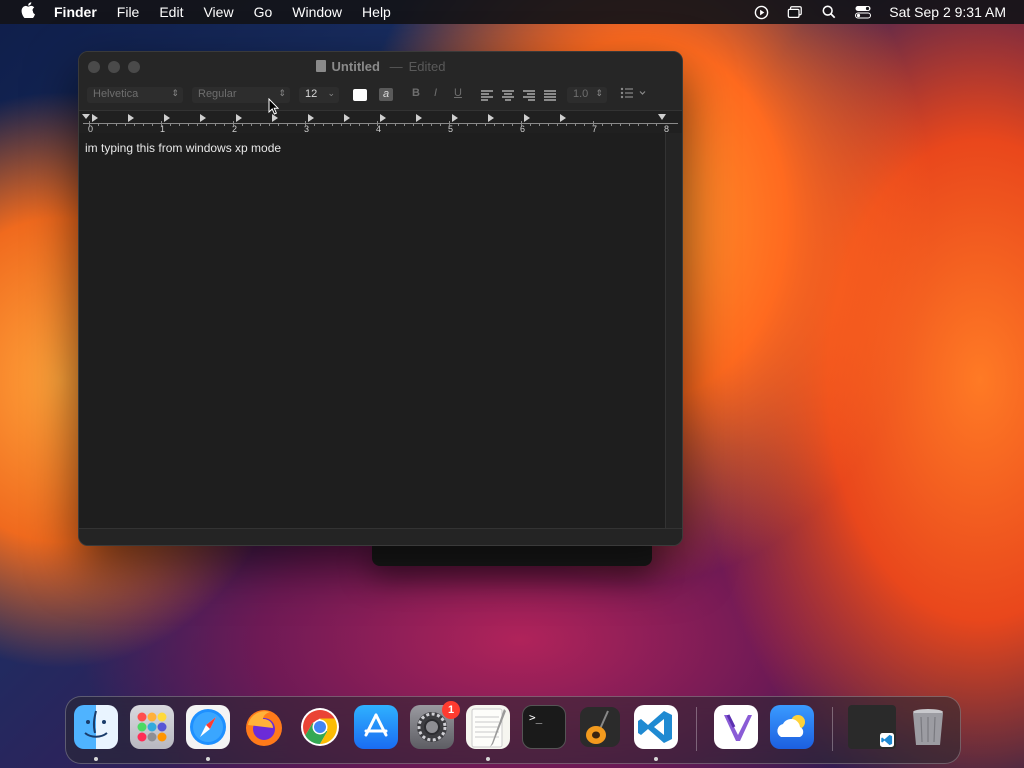 The height and width of the screenshot is (768, 1024). I want to click on align-justify-icon, so click(550, 95).